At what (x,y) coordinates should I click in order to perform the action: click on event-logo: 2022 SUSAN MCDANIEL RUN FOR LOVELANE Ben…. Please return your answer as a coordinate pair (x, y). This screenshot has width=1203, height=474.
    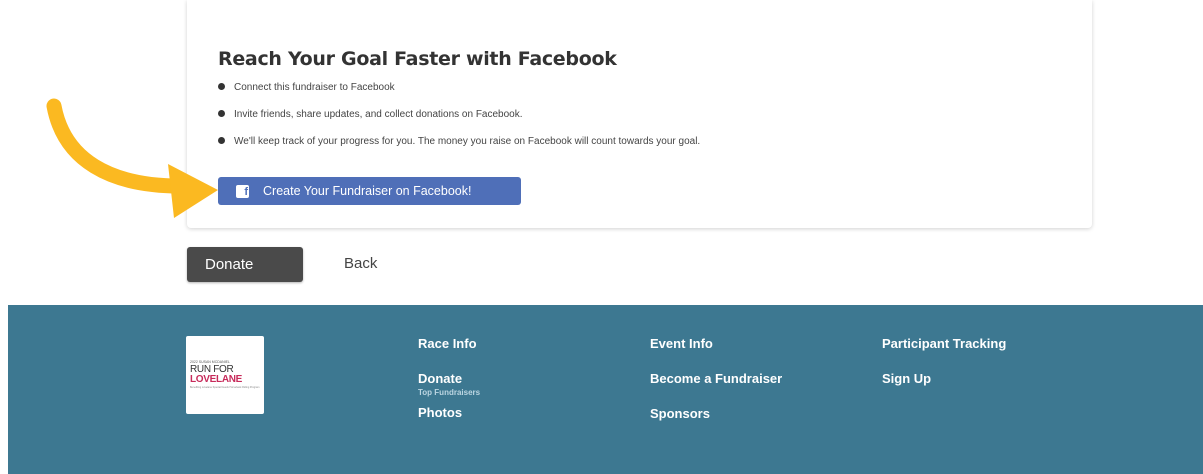
    Looking at the image, I should click on (225, 375).